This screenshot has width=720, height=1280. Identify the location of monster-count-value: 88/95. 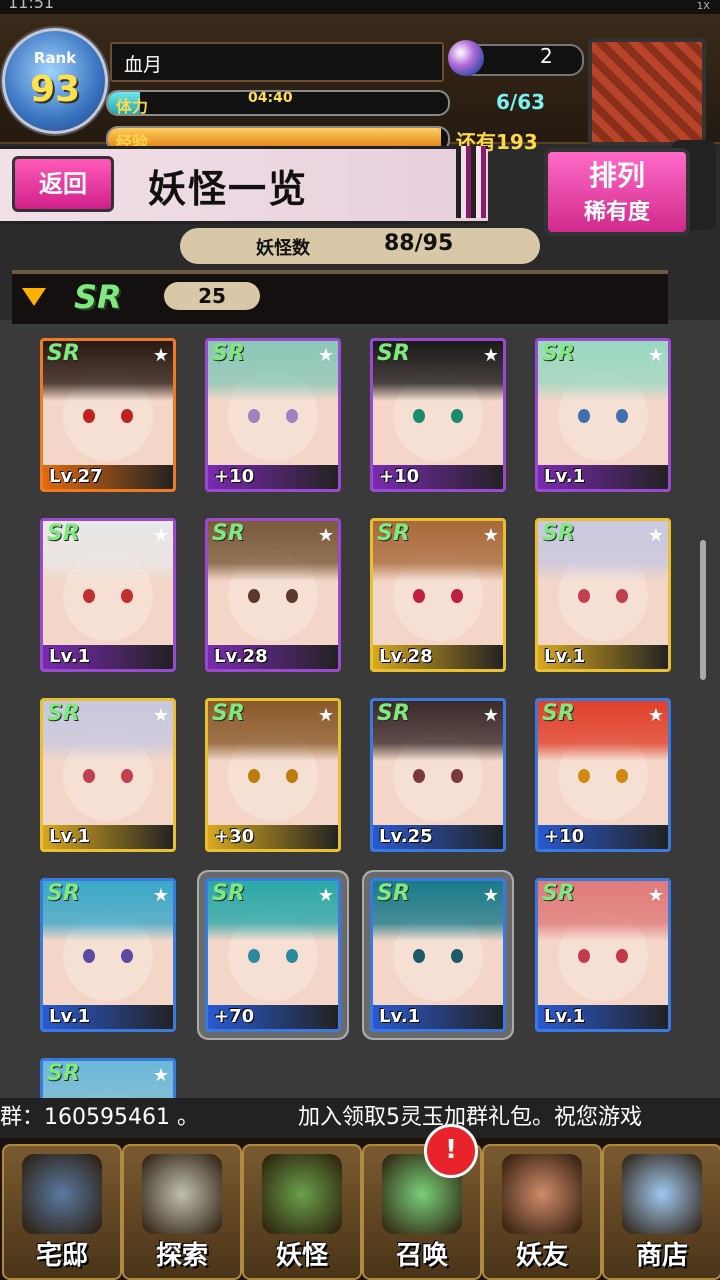
(419, 243).